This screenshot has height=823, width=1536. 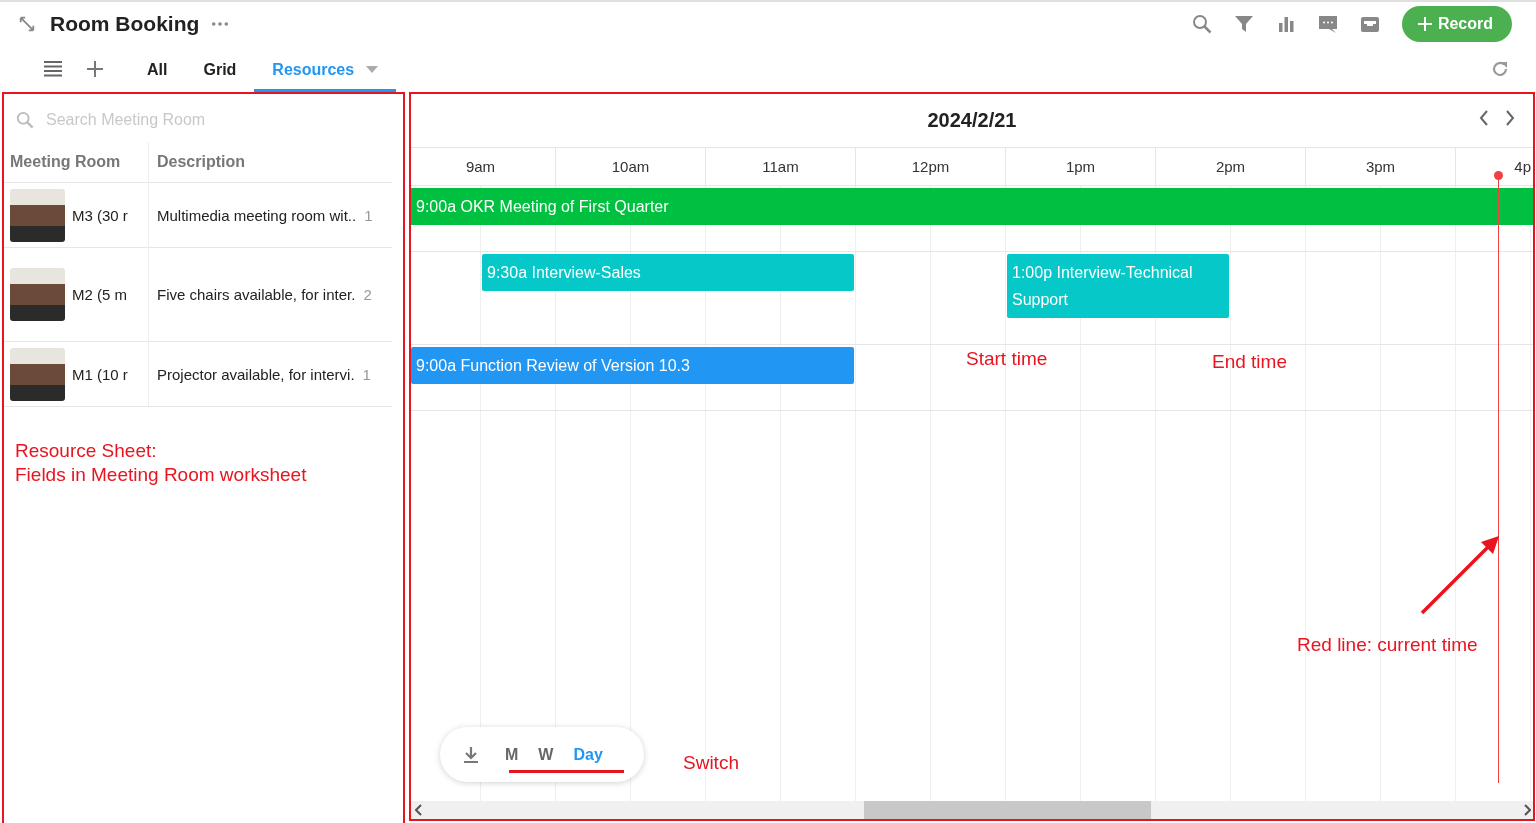 I want to click on annotation-text: Red line: current time, so click(x=1387, y=645).